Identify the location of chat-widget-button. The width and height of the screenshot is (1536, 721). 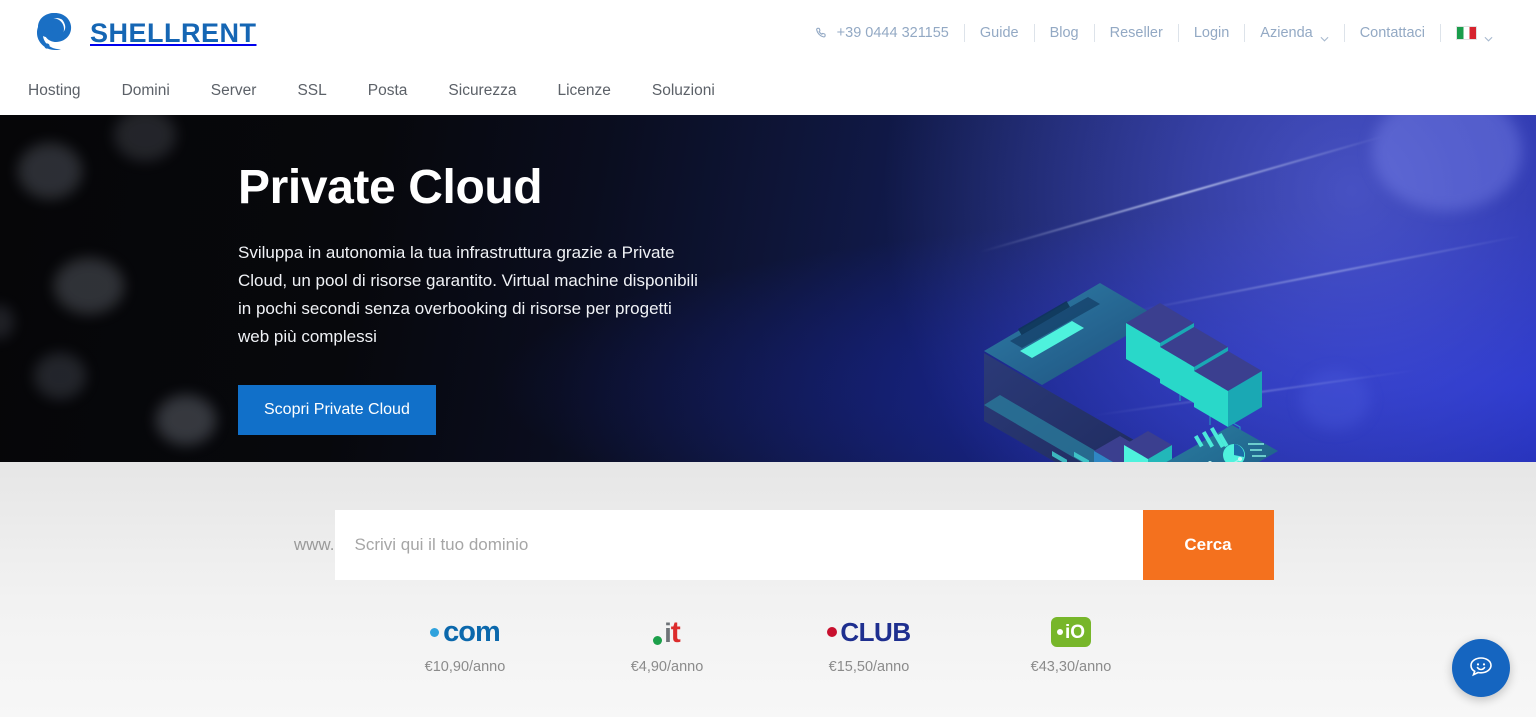
(1481, 668).